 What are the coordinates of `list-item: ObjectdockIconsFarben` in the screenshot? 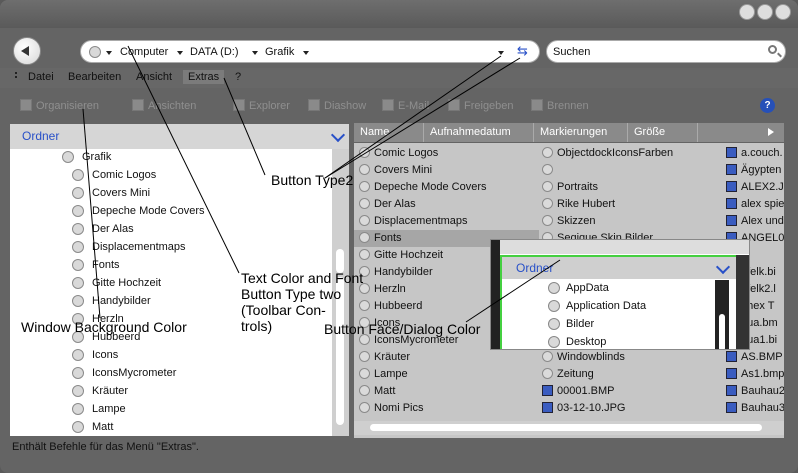 It's located at (632, 153).